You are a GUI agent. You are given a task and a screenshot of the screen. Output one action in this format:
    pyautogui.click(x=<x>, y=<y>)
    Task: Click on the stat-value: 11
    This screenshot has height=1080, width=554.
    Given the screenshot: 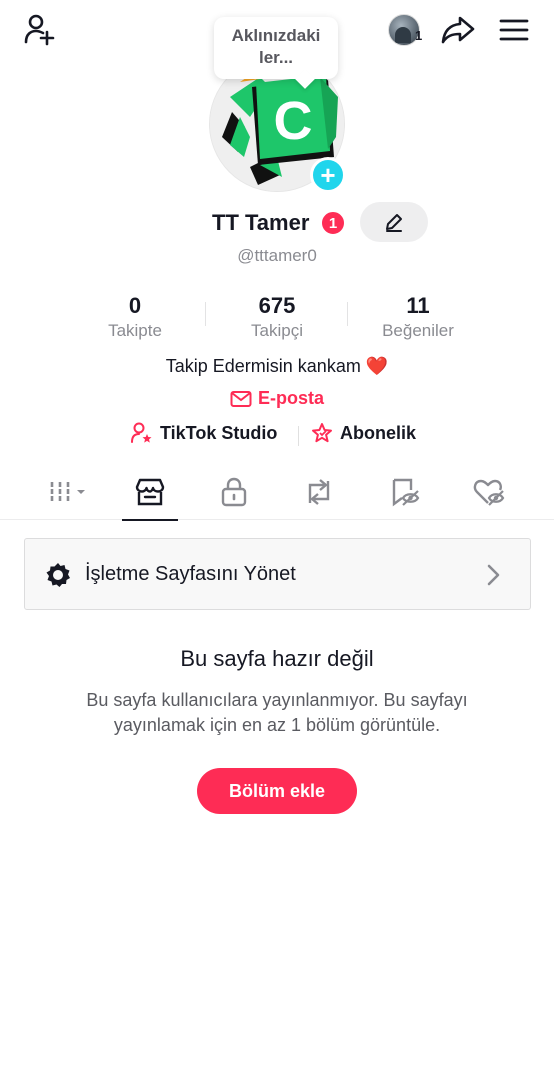 What is the action you would take?
    pyautogui.click(x=418, y=305)
    